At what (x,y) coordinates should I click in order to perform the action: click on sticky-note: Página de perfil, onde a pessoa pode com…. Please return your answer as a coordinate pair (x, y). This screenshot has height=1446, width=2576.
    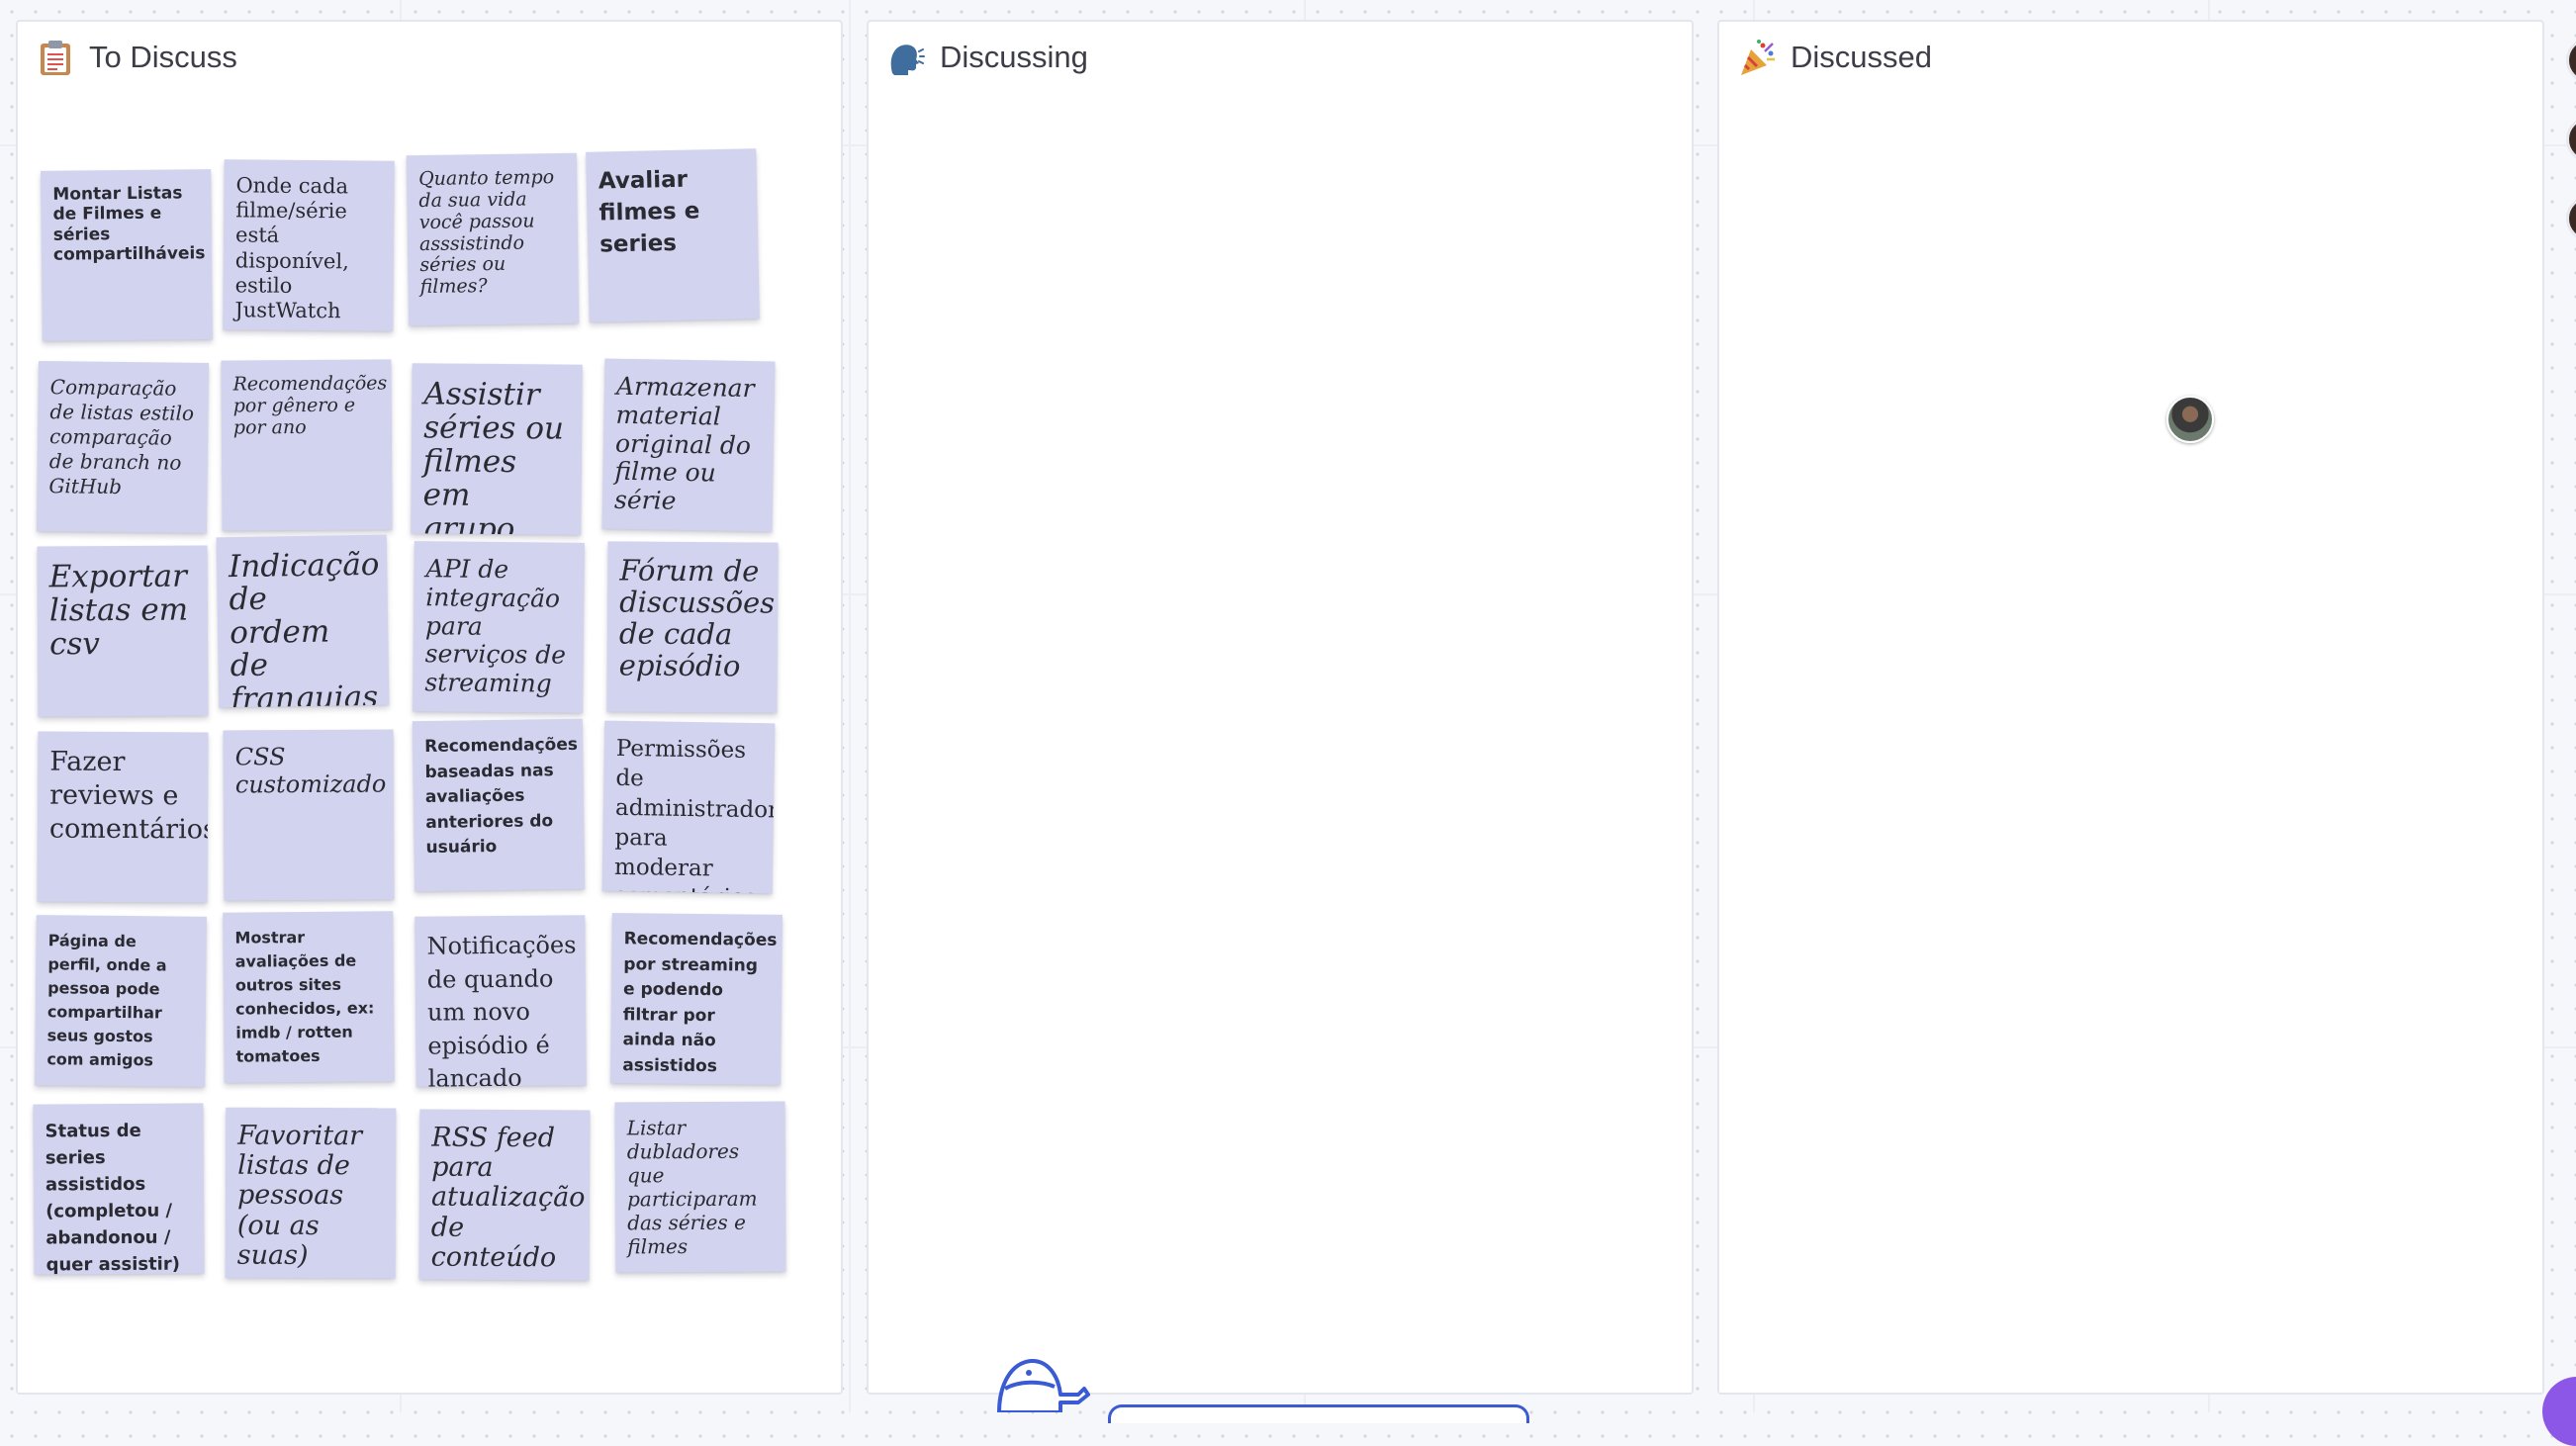
    Looking at the image, I should click on (121, 1001).